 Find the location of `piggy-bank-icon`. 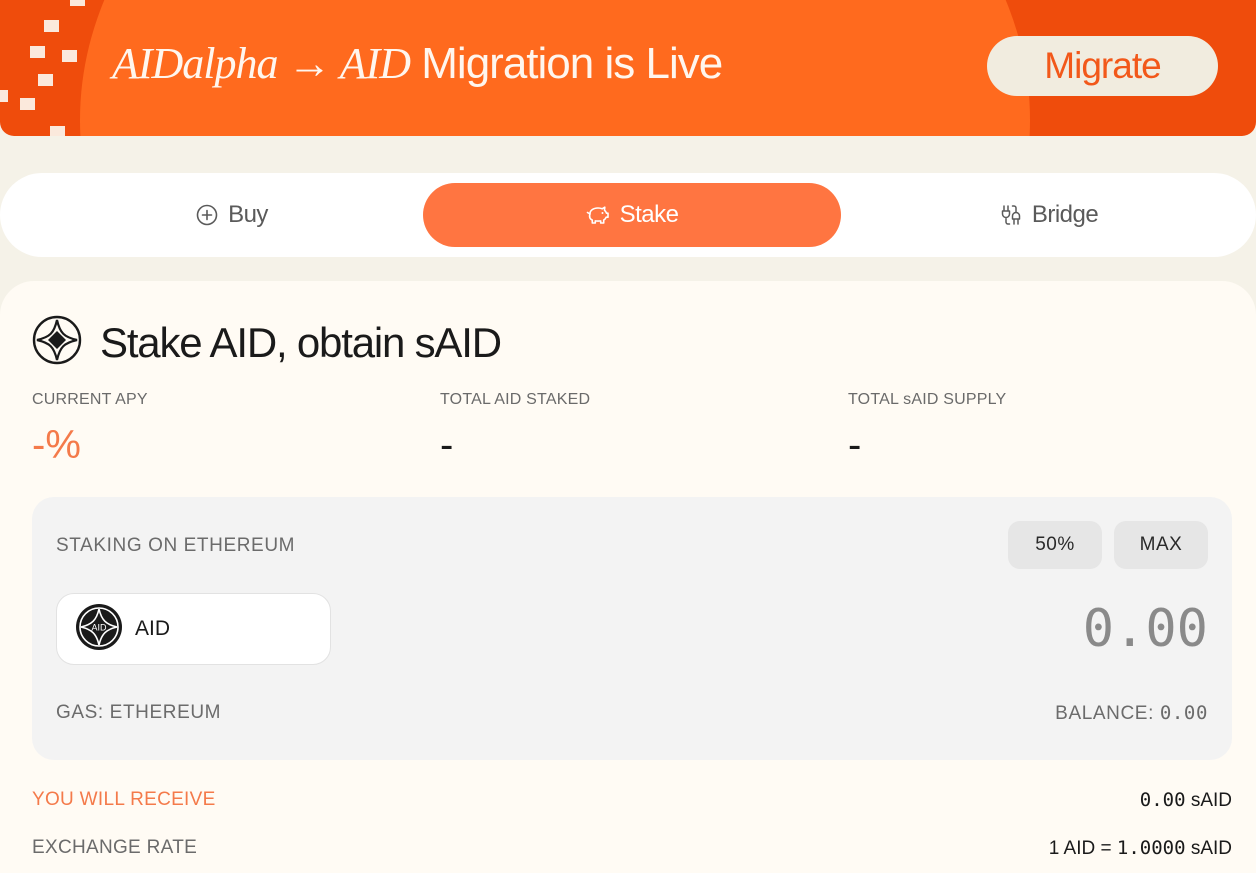

piggy-bank-icon is located at coordinates (598, 215).